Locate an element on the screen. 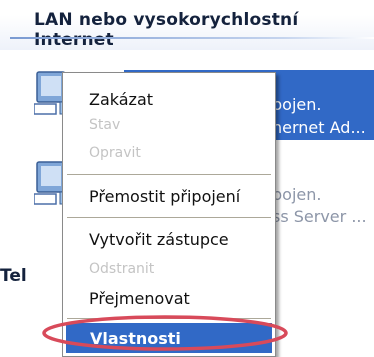  menu-item-create-shortcut: Vytvořit zástupce is located at coordinates (159, 239).